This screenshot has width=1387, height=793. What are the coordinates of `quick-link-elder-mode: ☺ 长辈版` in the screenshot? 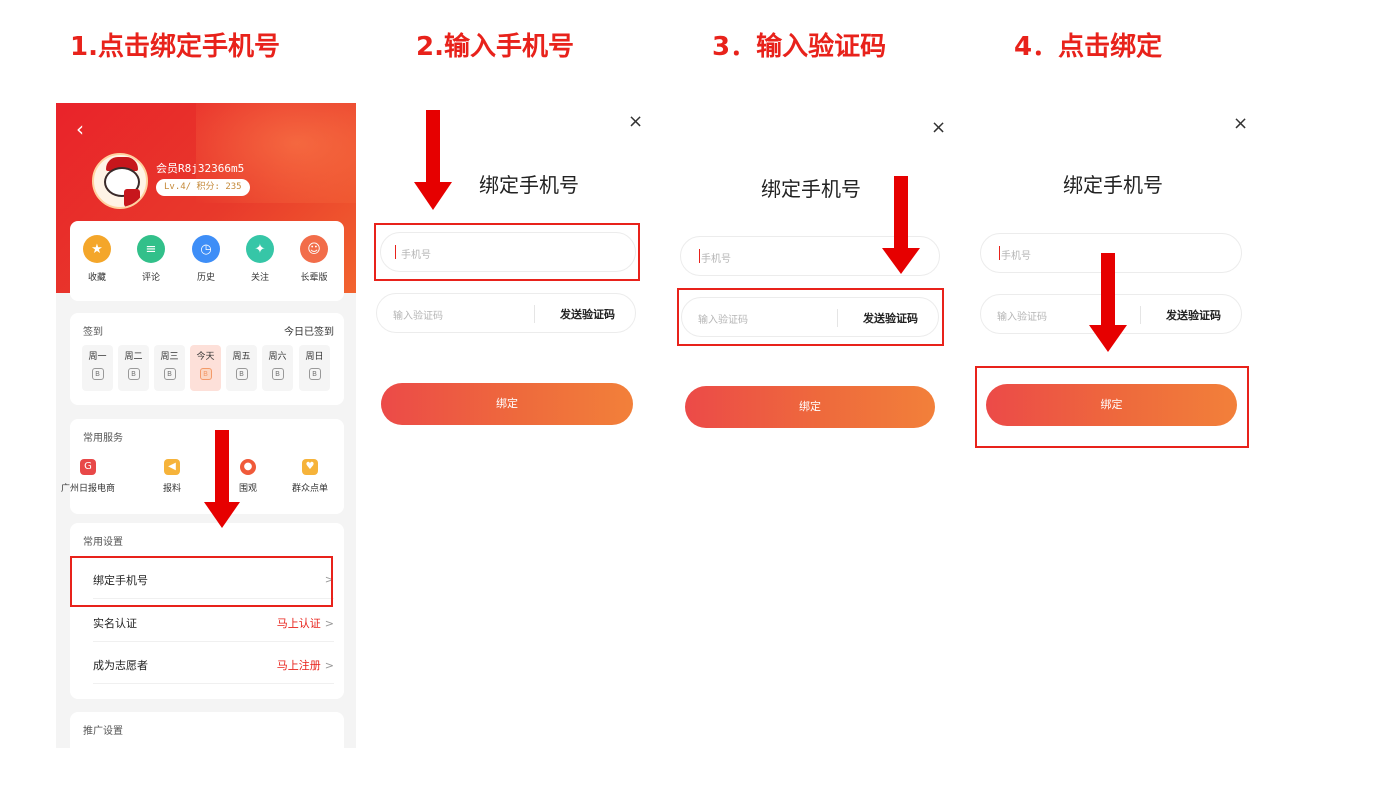 It's located at (314, 259).